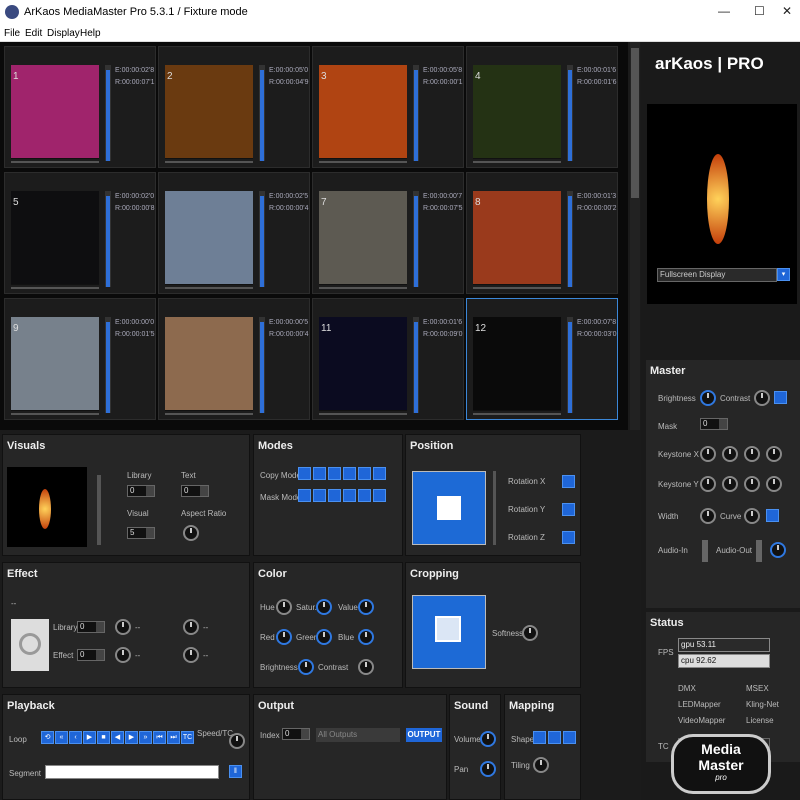  Describe the element at coordinates (141, 491) in the screenshot. I see `library-spinner: 0` at that location.